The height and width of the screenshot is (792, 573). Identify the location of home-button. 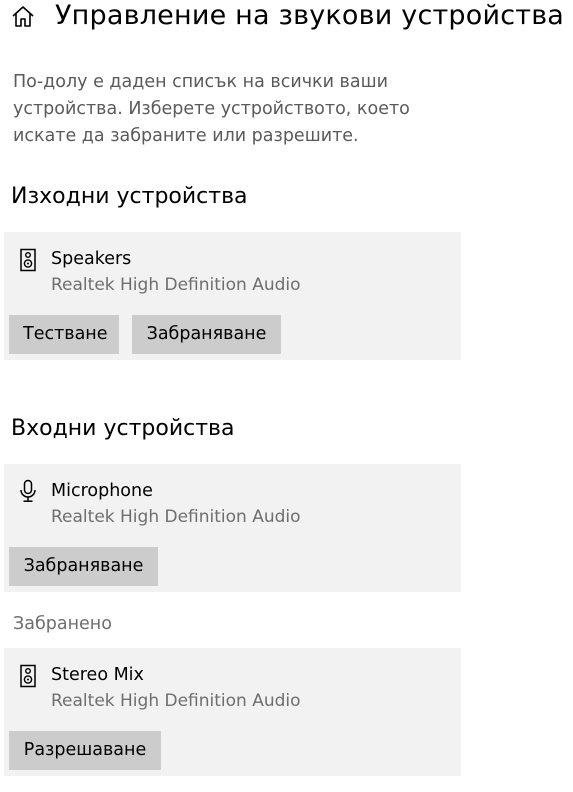
(23, 17).